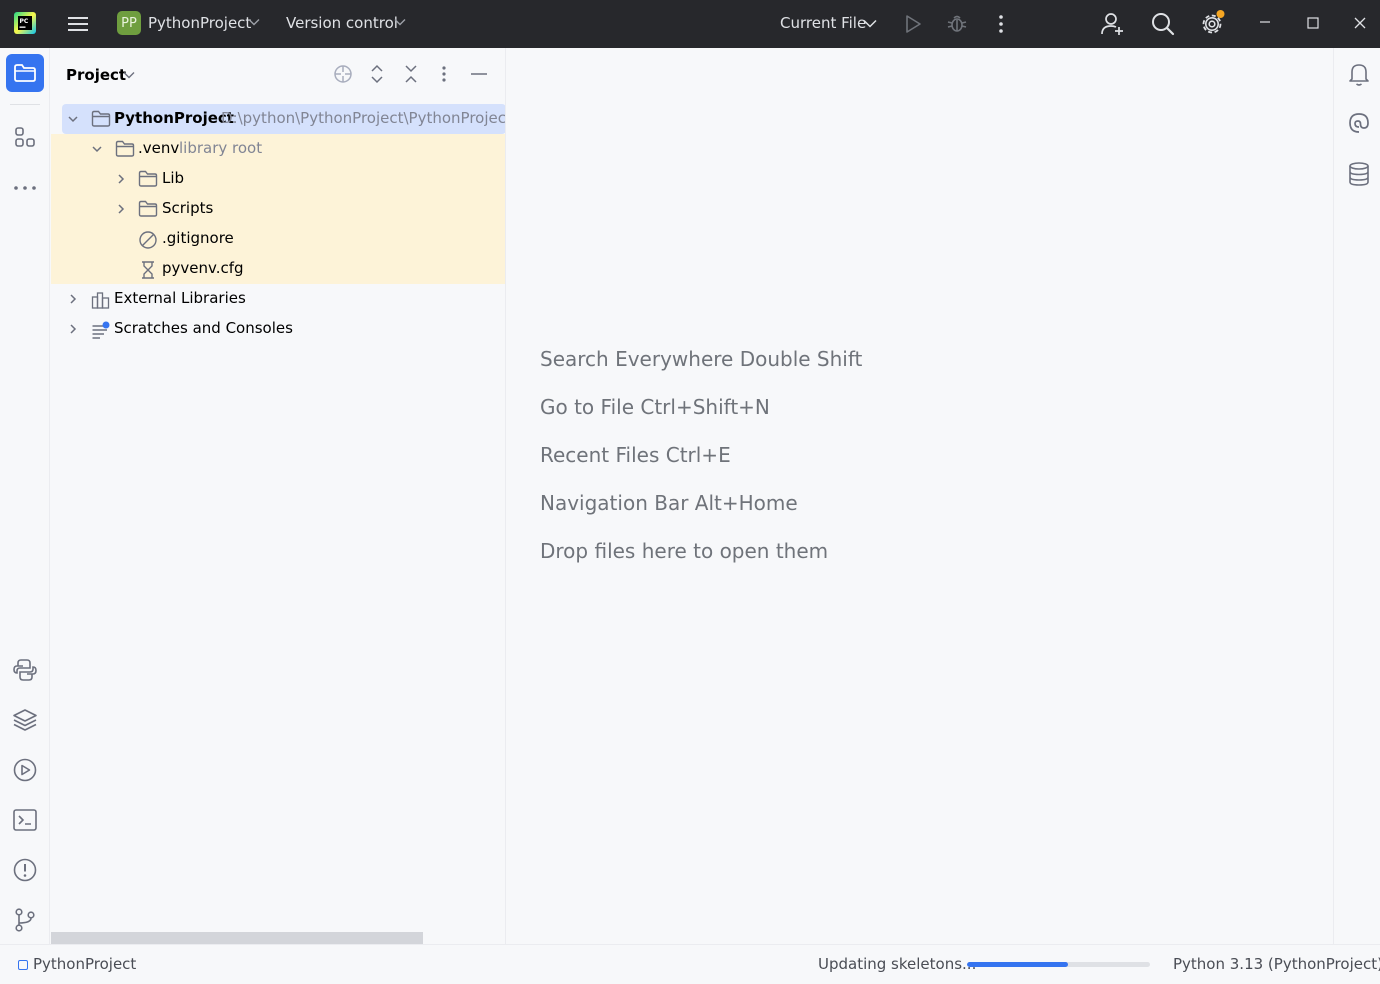 The width and height of the screenshot is (1380, 984). Describe the element at coordinates (96, 75) in the screenshot. I see `panel-title: Project` at that location.